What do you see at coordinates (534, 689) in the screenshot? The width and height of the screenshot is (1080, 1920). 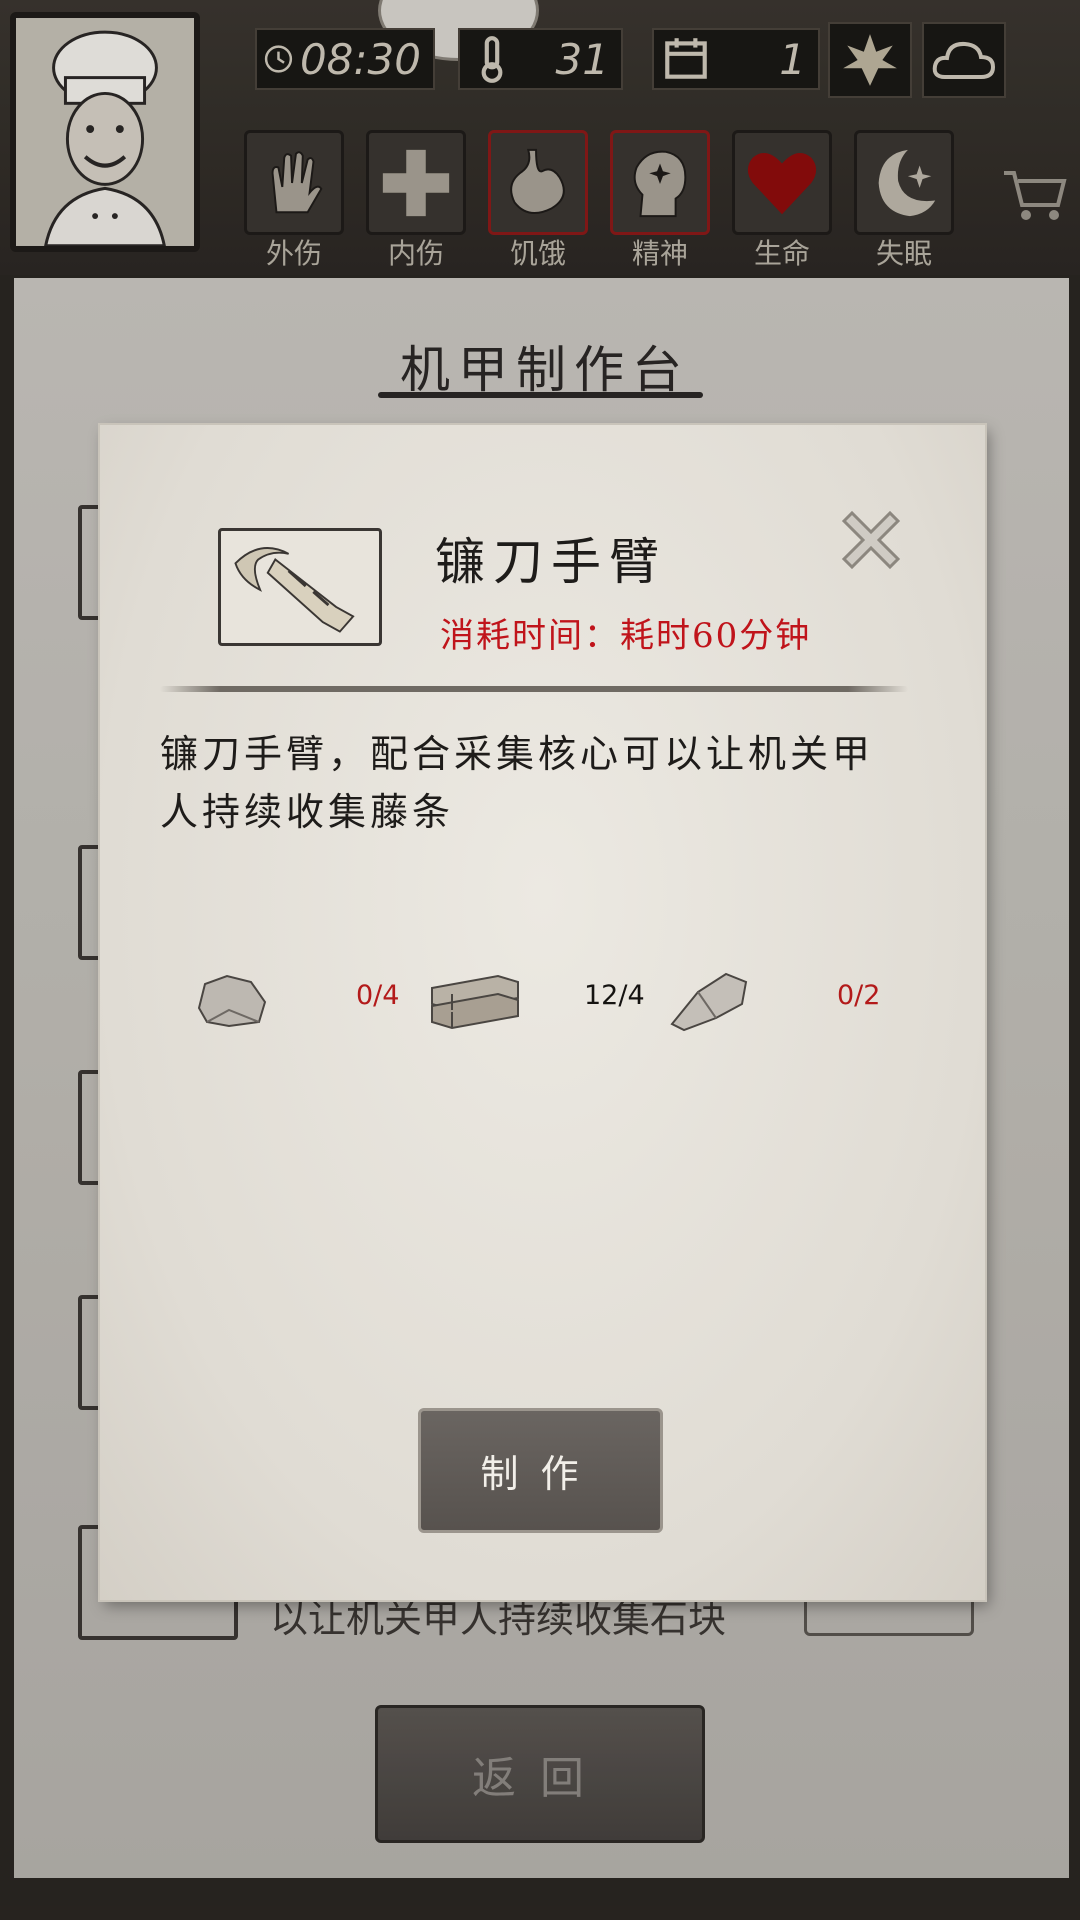 I see `header-divider` at bounding box center [534, 689].